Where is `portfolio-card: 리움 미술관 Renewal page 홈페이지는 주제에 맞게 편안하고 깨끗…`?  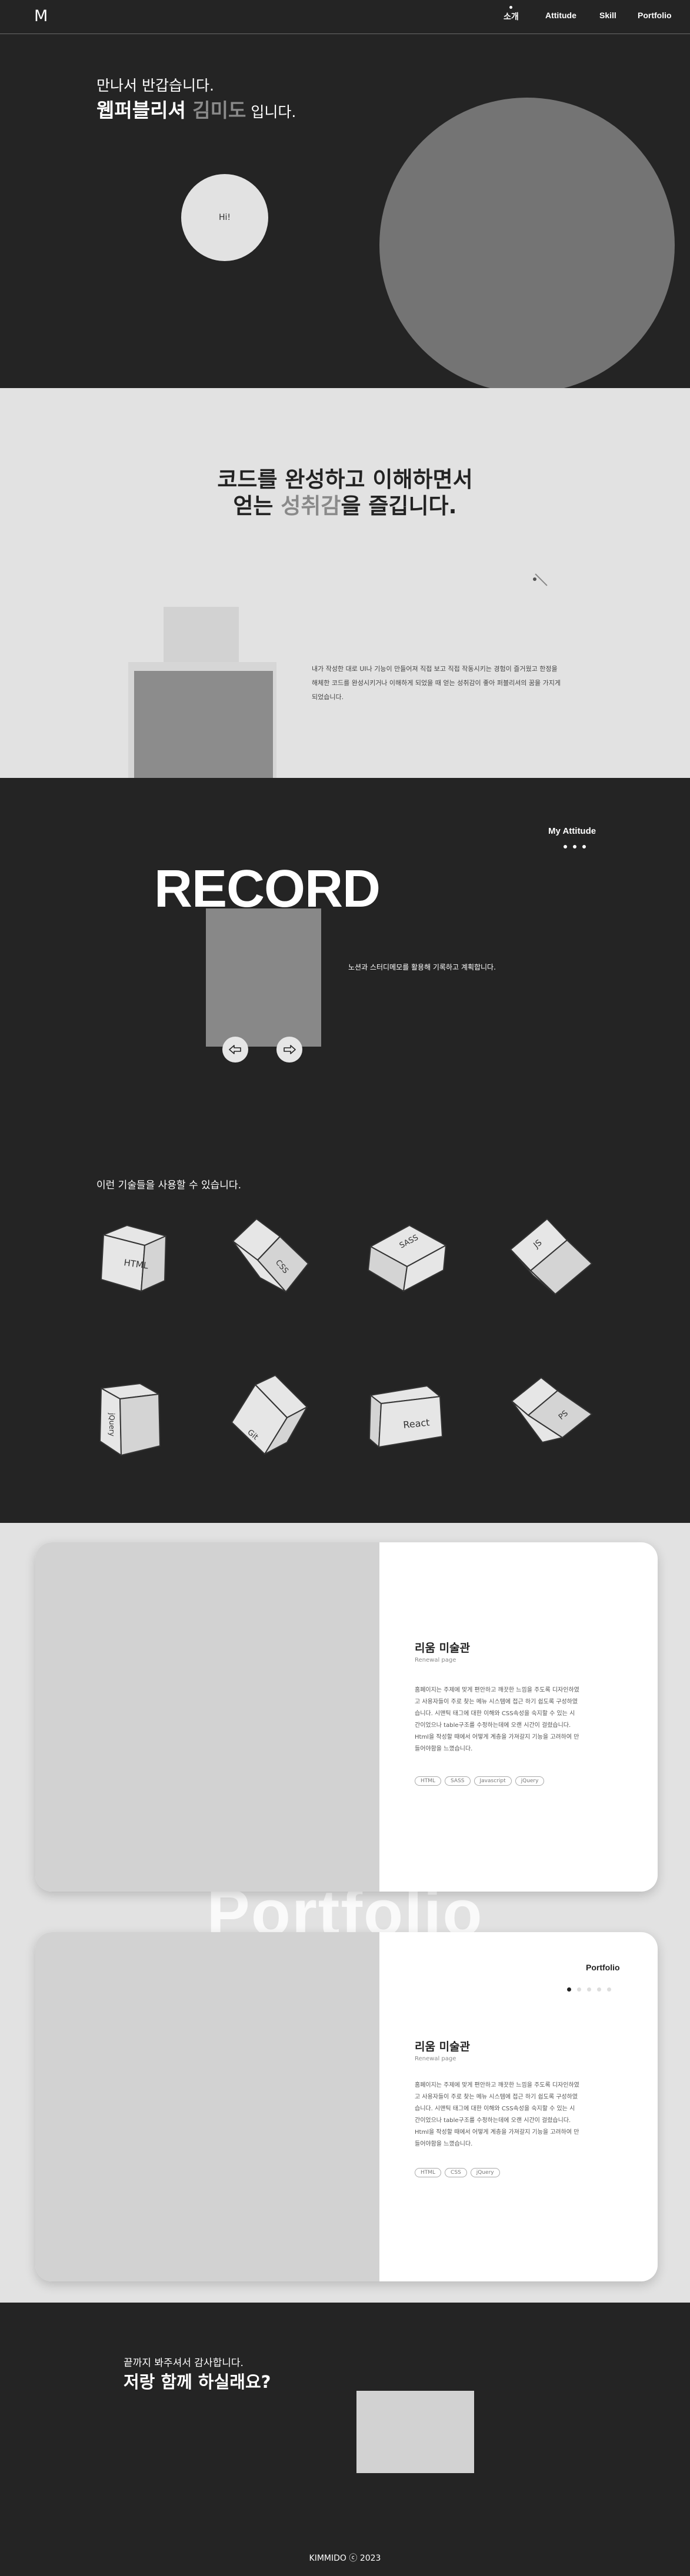
portfolio-card: 리움 미술관 Renewal page 홈페이지는 주제에 맞게 편안하고 깨끗… is located at coordinates (346, 1717).